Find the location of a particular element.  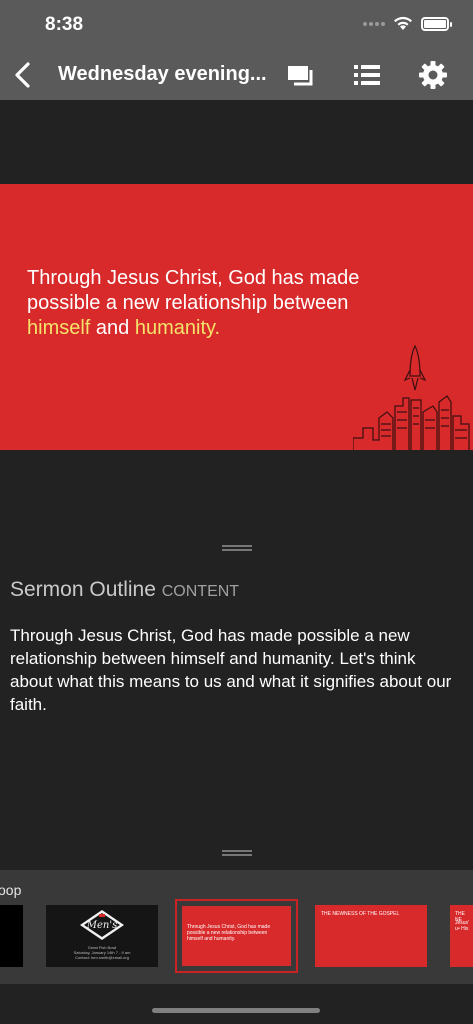

slide-highlight-2: humanity is located at coordinates (174, 328).